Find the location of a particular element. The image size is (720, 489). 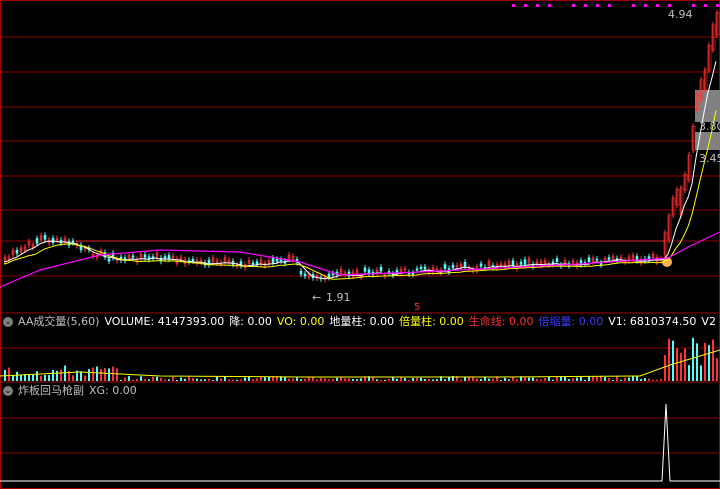

vo-value: VO: 0.00 is located at coordinates (300, 321).